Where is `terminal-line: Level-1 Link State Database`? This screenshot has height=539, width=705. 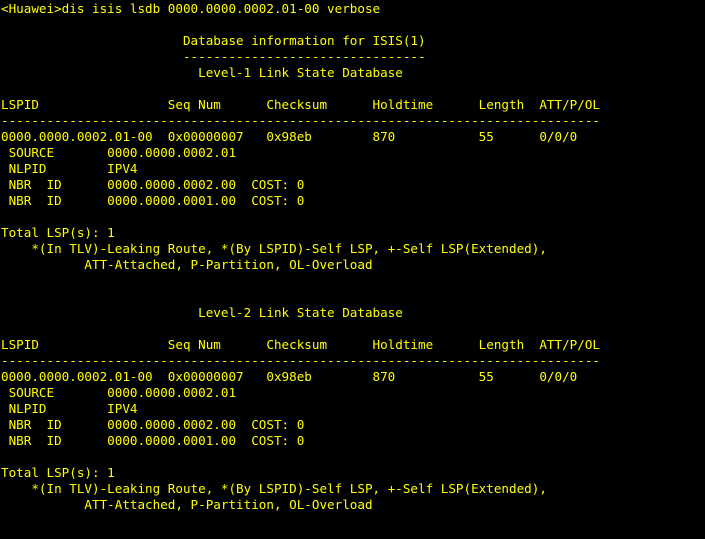
terminal-line: Level-1 Link State Database is located at coordinates (202, 72).